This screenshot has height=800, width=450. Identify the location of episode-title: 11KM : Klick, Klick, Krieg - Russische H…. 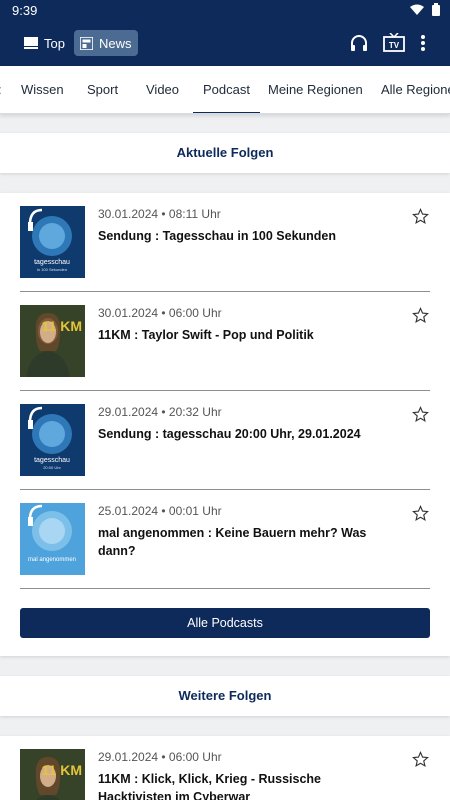
(209, 786).